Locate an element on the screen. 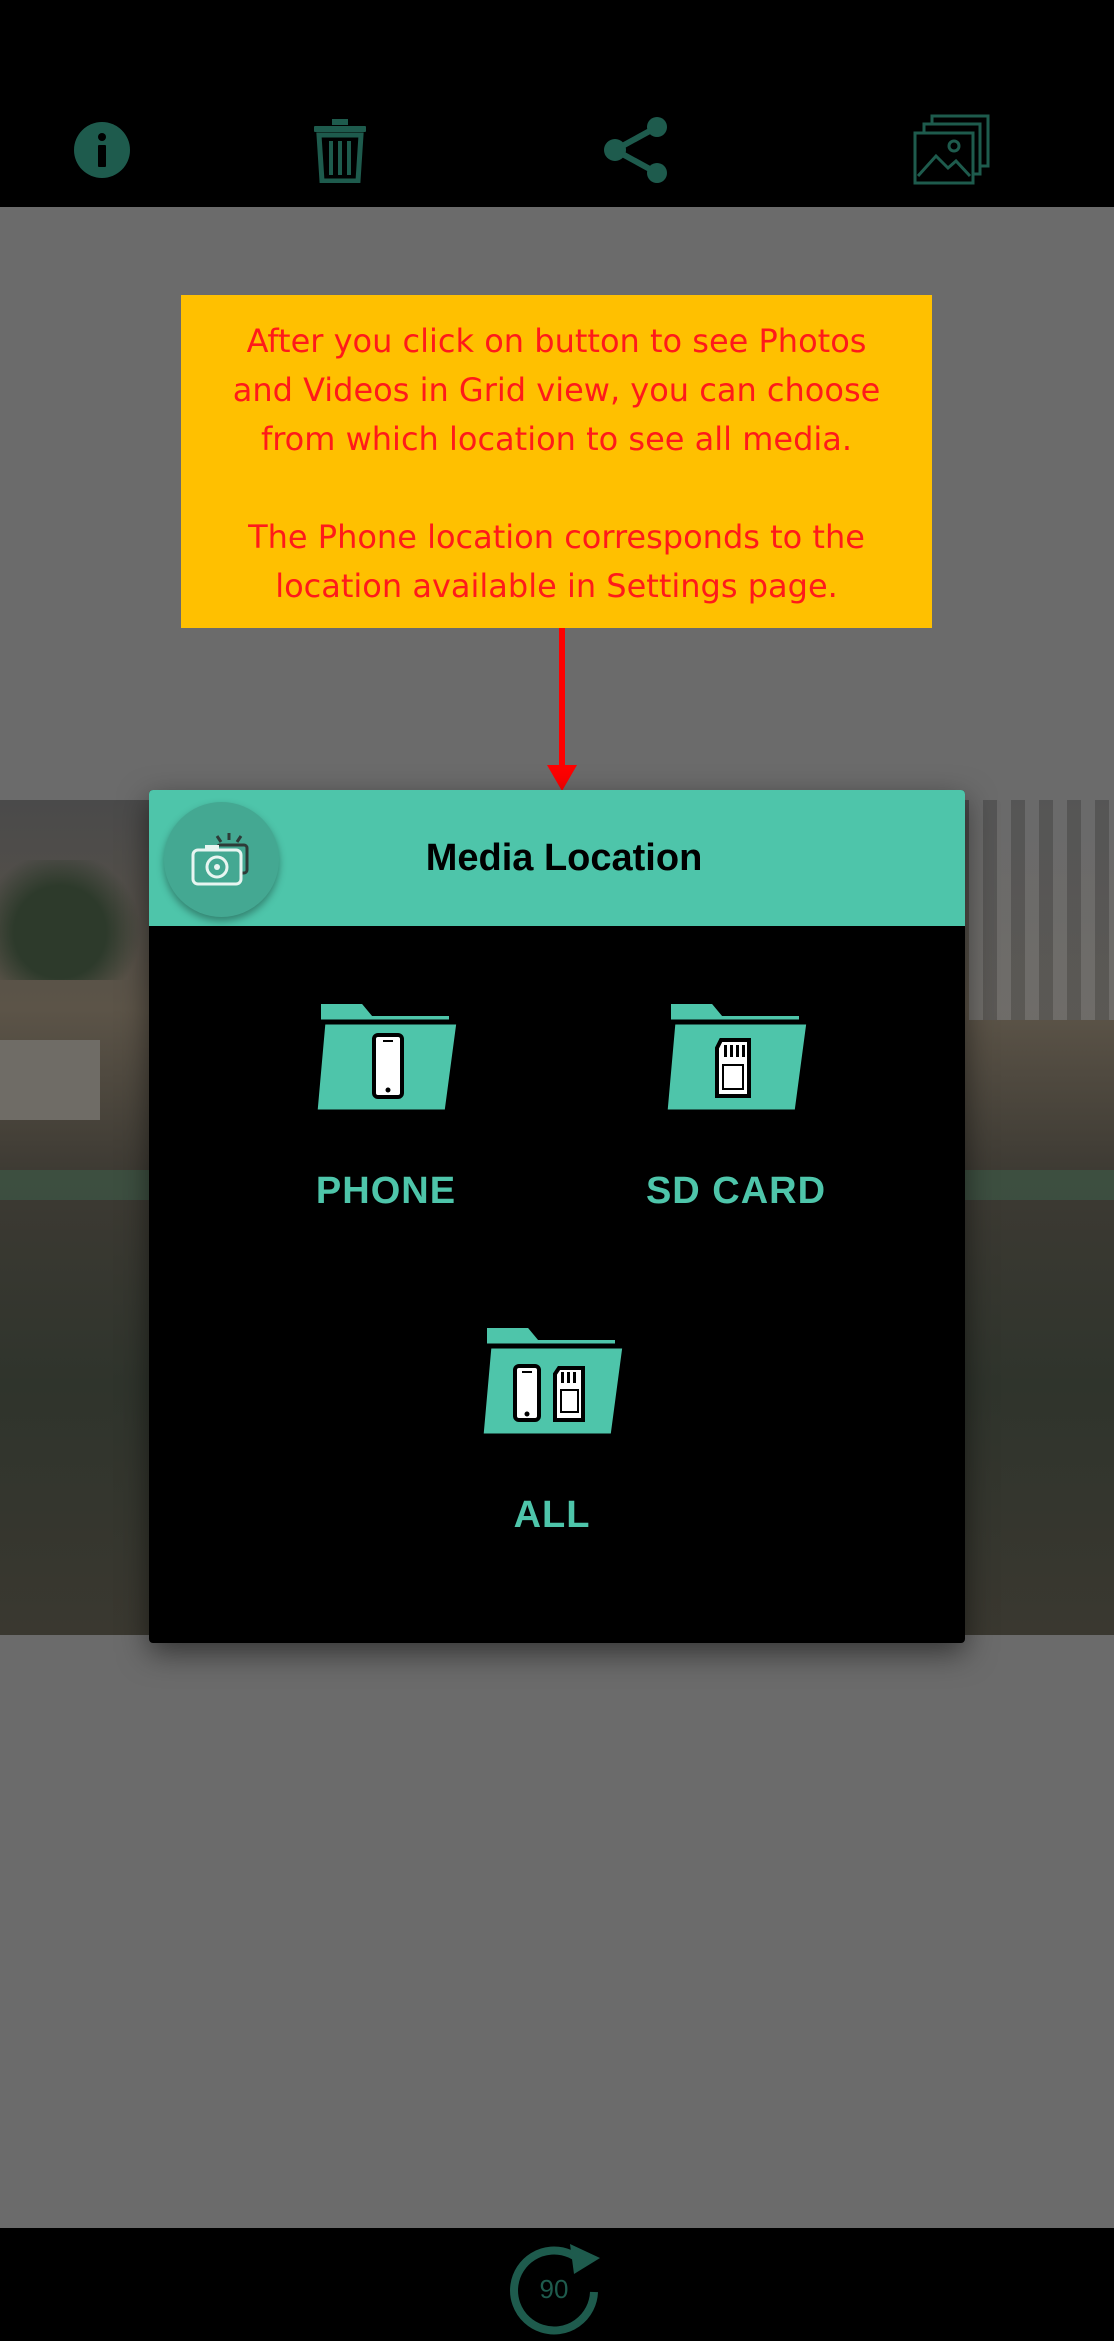 Image resolution: width=1114 pixels, height=2341 pixels. rotate-90-button: 90 is located at coordinates (556, 2286).